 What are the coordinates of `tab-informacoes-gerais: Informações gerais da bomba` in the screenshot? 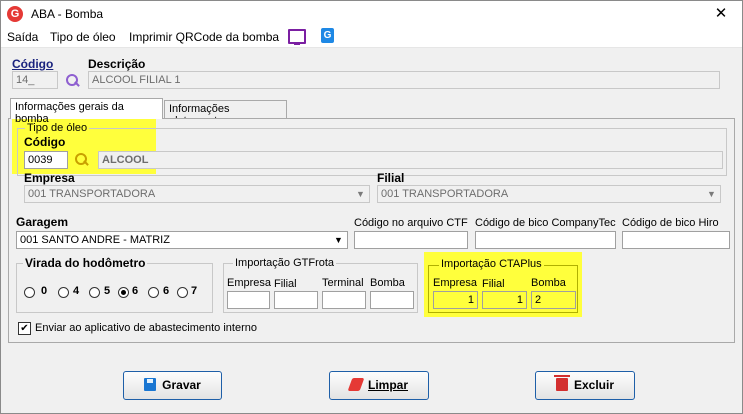 It's located at (86, 111).